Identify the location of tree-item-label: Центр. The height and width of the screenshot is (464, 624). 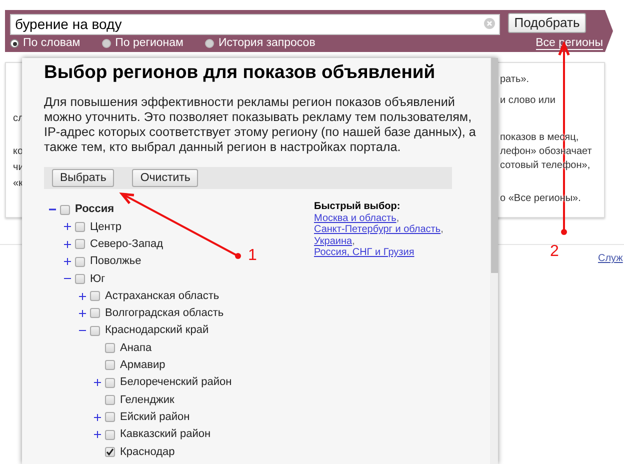
(106, 227).